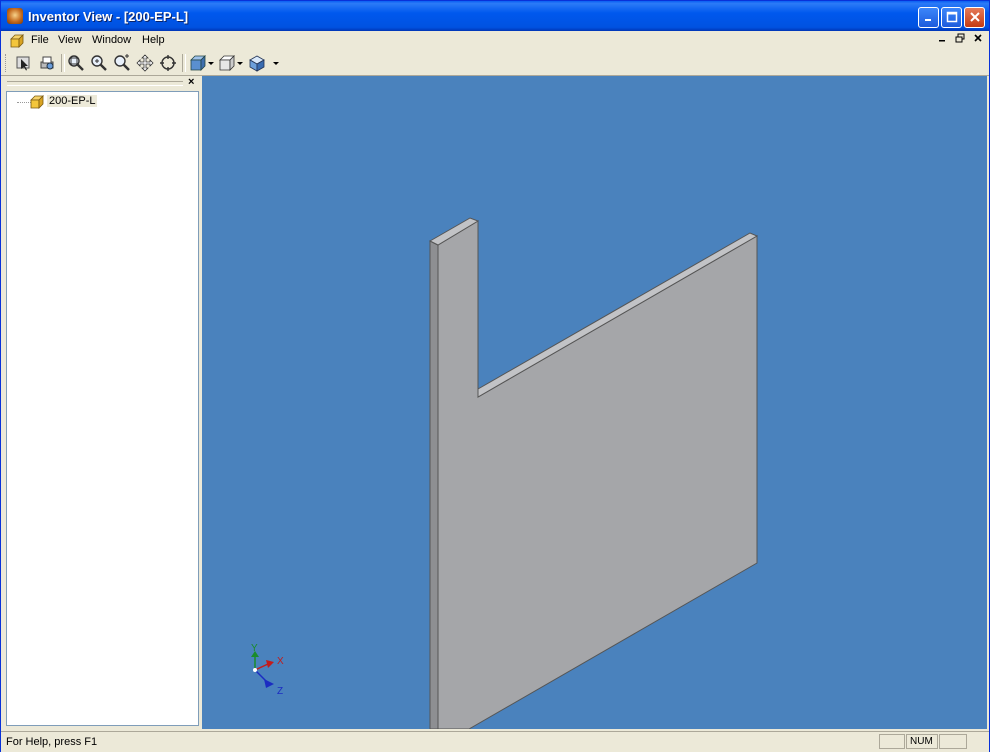 The width and height of the screenshot is (990, 752). Describe the element at coordinates (7, 63) in the screenshot. I see `toolbar-grip` at that location.